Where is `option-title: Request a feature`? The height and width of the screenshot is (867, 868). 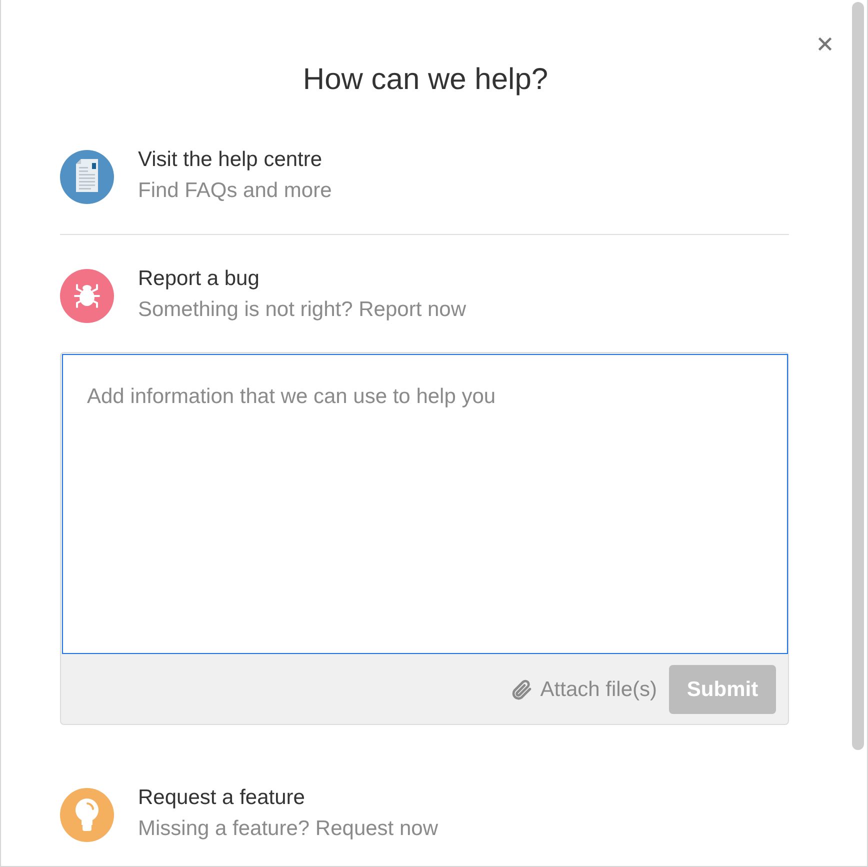 option-title: Request a feature is located at coordinates (221, 798).